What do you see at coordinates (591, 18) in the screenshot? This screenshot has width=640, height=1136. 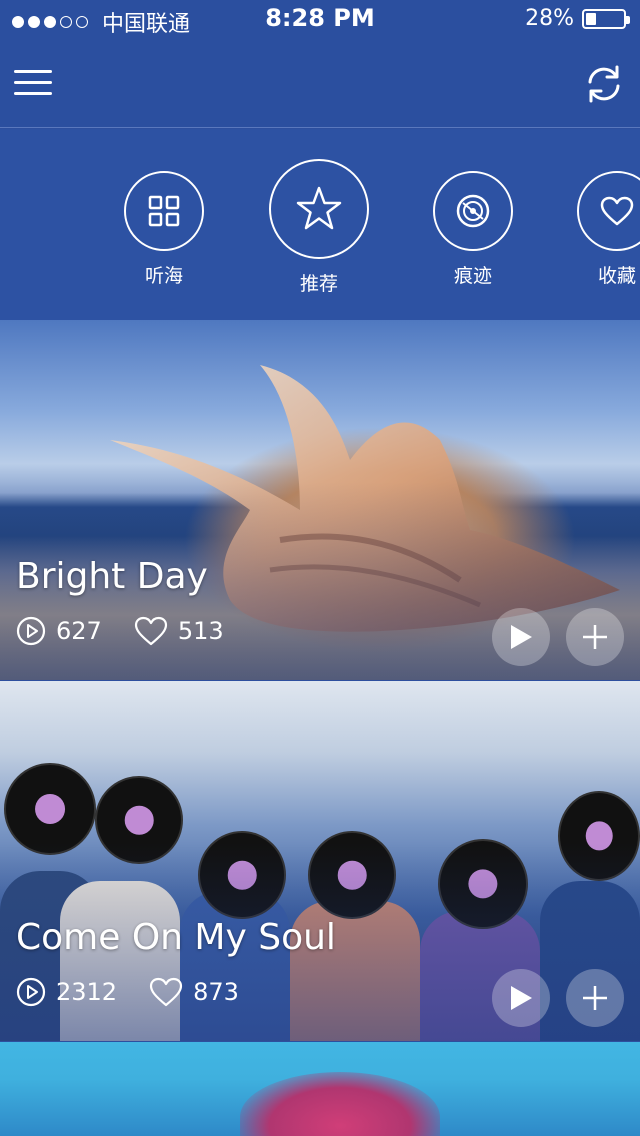 I see `battery-fill` at bounding box center [591, 18].